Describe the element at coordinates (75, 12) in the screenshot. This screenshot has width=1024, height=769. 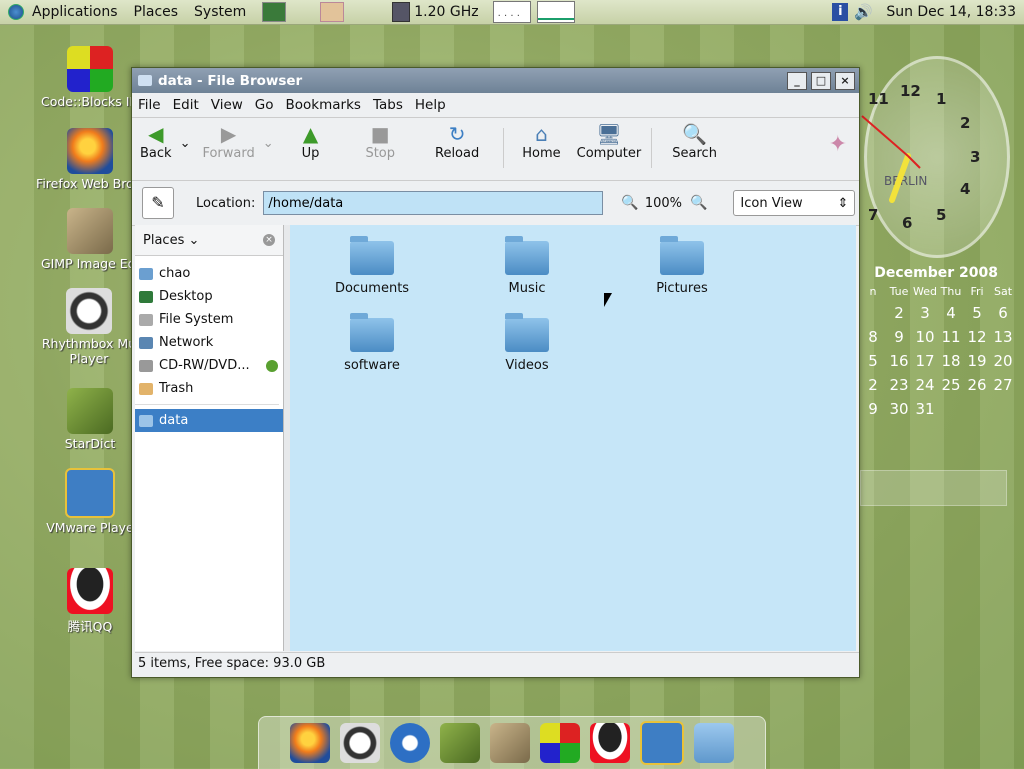
I see `menu-applications: Applications` at that location.